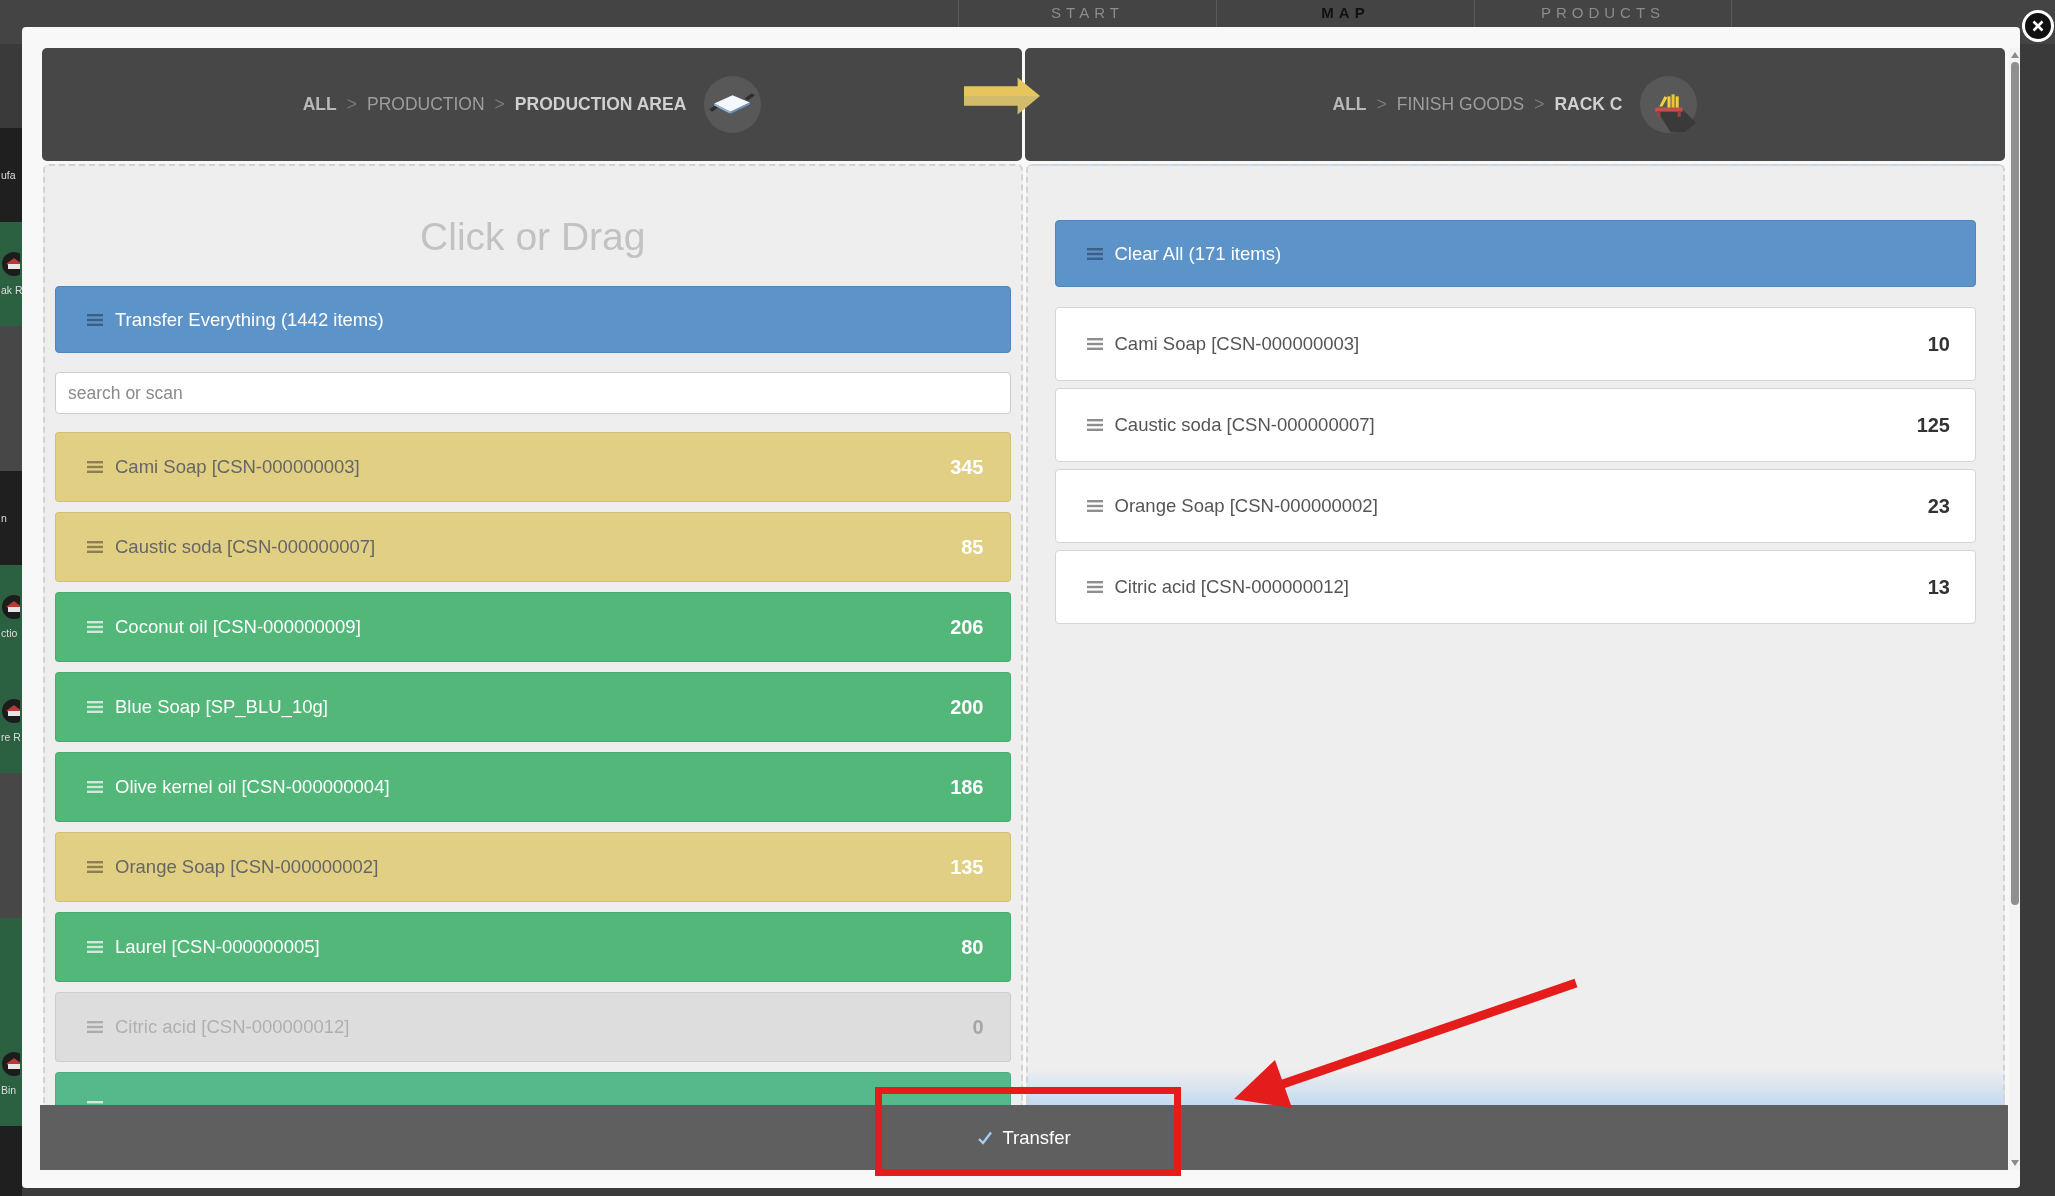 Image resolution: width=2055 pixels, height=1196 pixels. Describe the element at coordinates (1669, 104) in the screenshot. I see `shelf-icon` at that location.